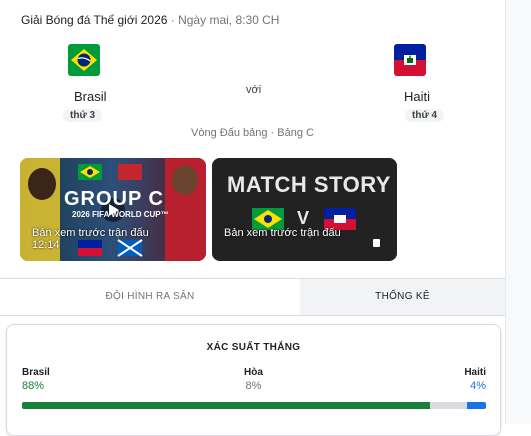  I want to click on video-overlay-vs: V, so click(303, 218).